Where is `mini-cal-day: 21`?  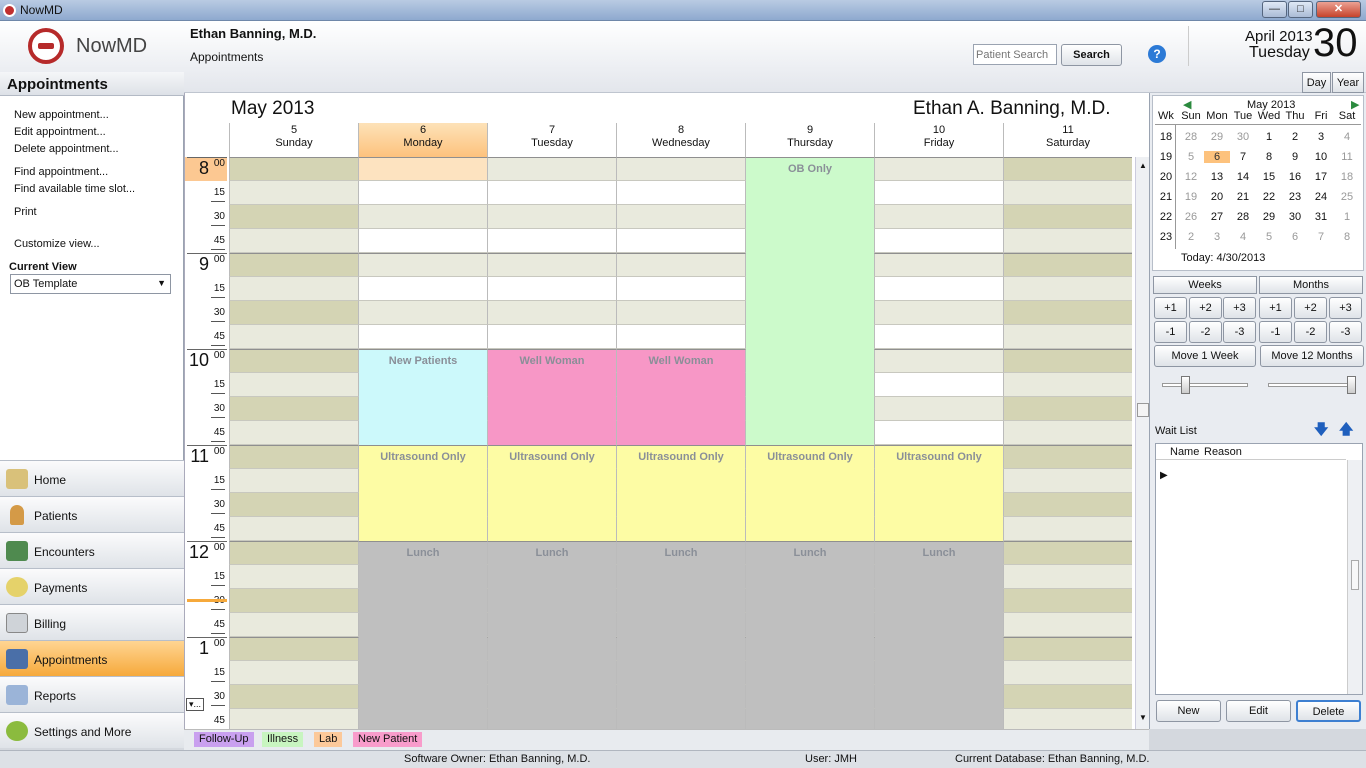 mini-cal-day: 21 is located at coordinates (1243, 197).